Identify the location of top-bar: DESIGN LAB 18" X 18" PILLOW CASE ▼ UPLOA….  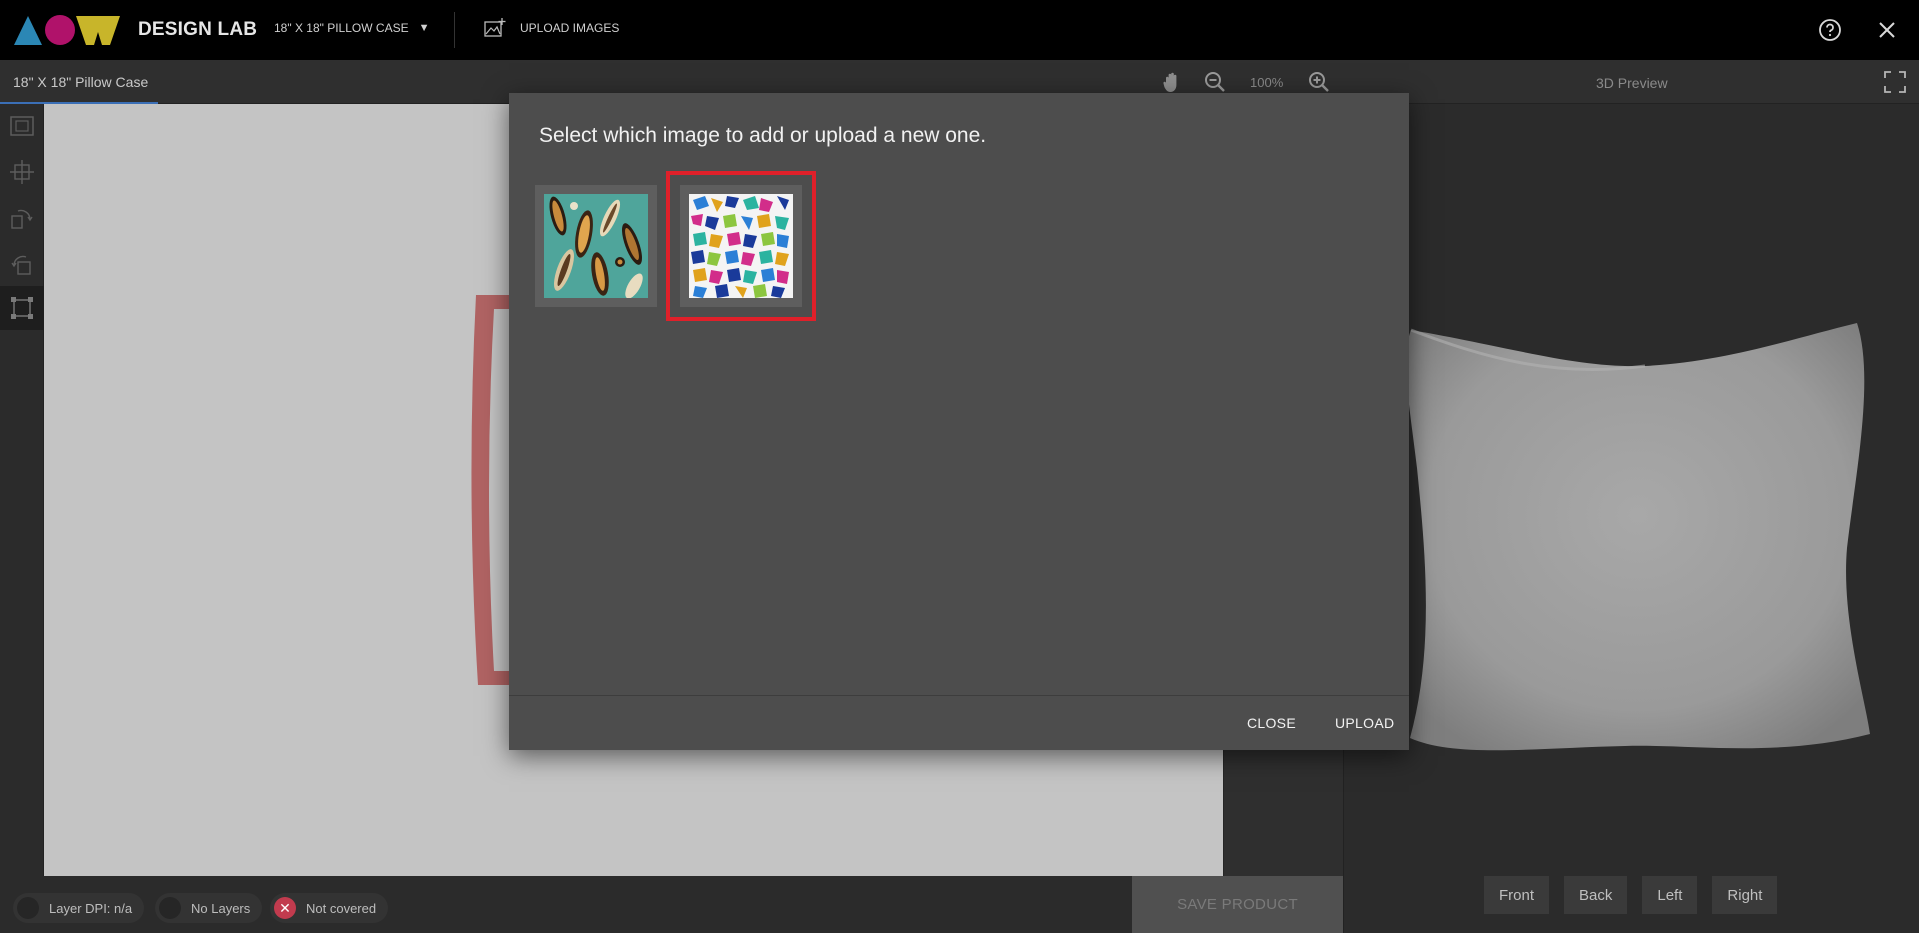
(959, 30).